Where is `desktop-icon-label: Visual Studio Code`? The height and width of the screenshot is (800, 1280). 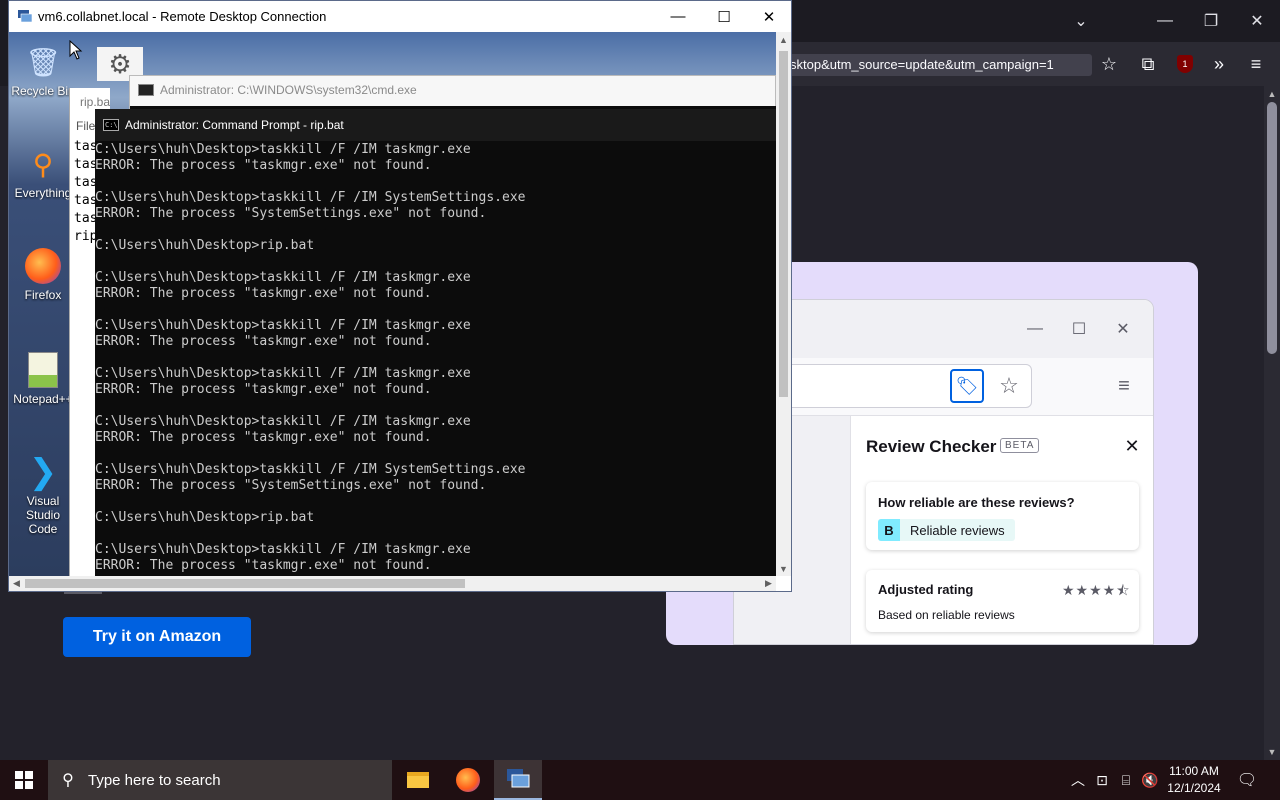
desktop-icon-label: Visual Studio Code is located at coordinates (43, 515).